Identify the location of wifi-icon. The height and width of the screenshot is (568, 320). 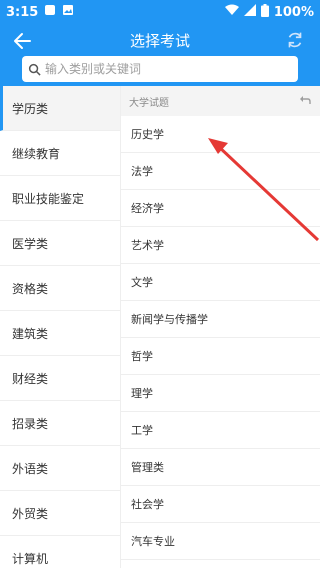
(231, 12).